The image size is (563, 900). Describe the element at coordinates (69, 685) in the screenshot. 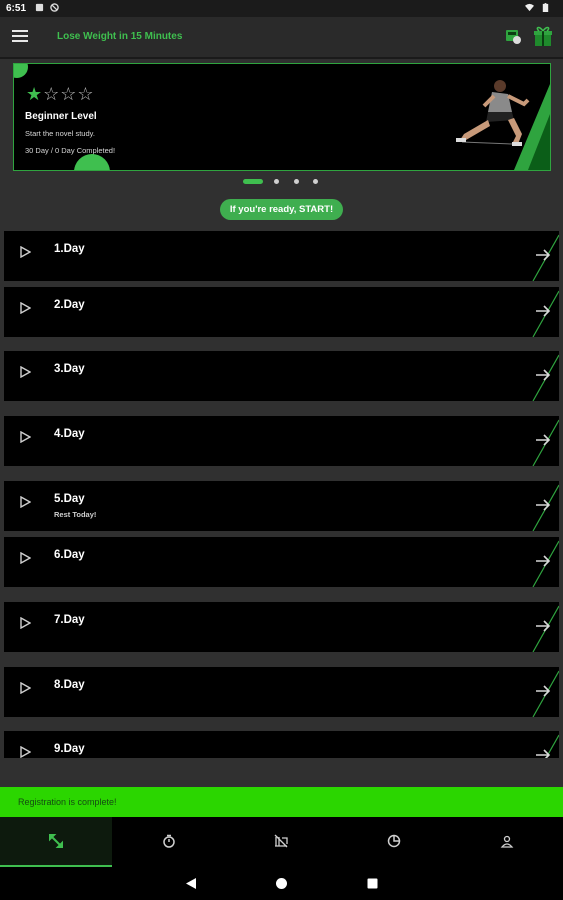

I see `day-label: 8.Day` at that location.